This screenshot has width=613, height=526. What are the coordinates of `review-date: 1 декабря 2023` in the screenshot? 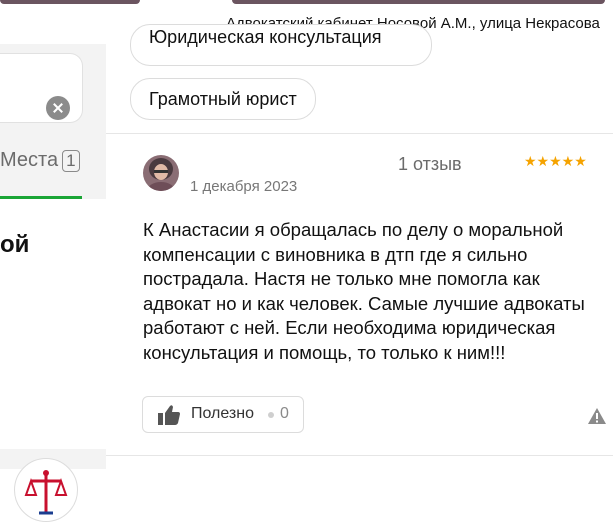 It's located at (244, 186).